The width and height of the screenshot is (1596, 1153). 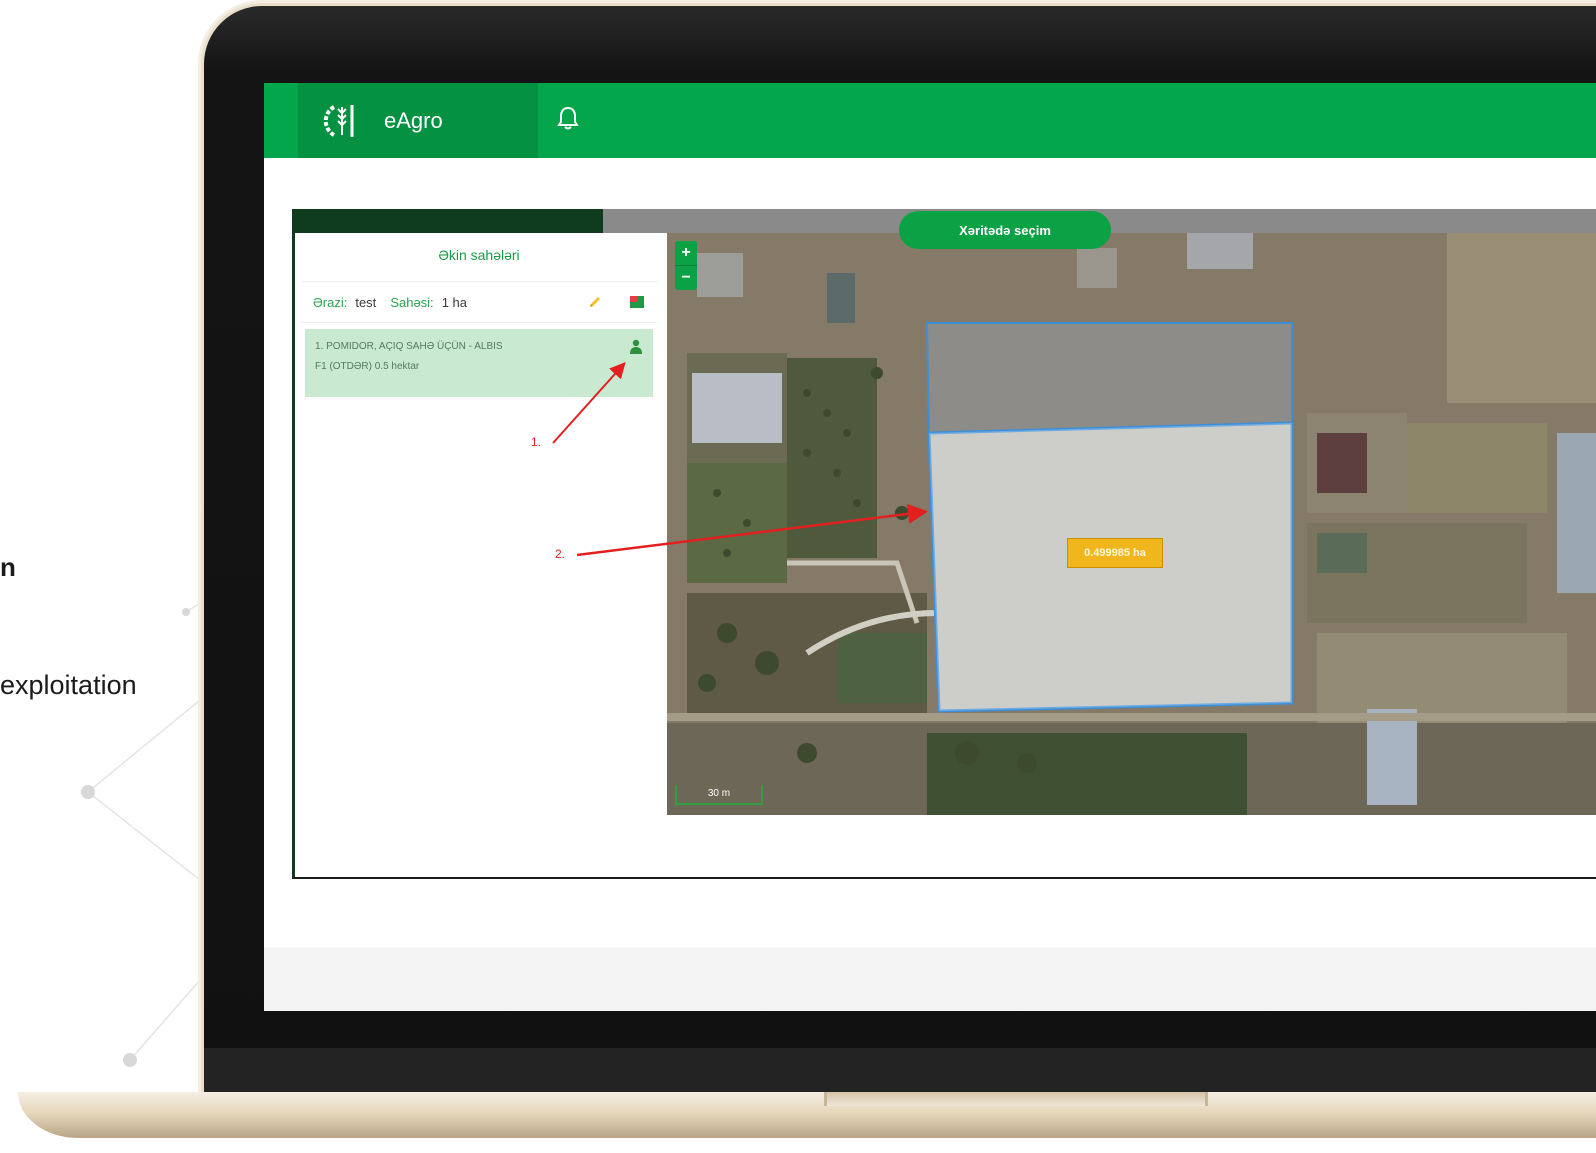 I want to click on laptop-base, so click(x=807, y=1115).